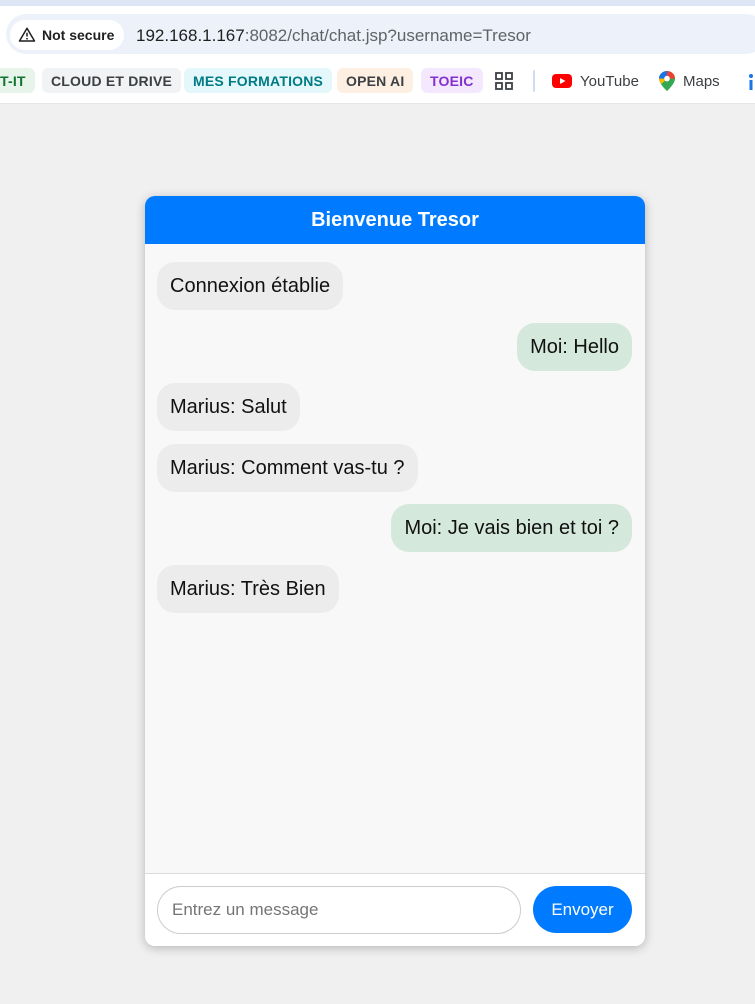 The height and width of the screenshot is (1004, 755). I want to click on warning-icon, so click(27, 34).